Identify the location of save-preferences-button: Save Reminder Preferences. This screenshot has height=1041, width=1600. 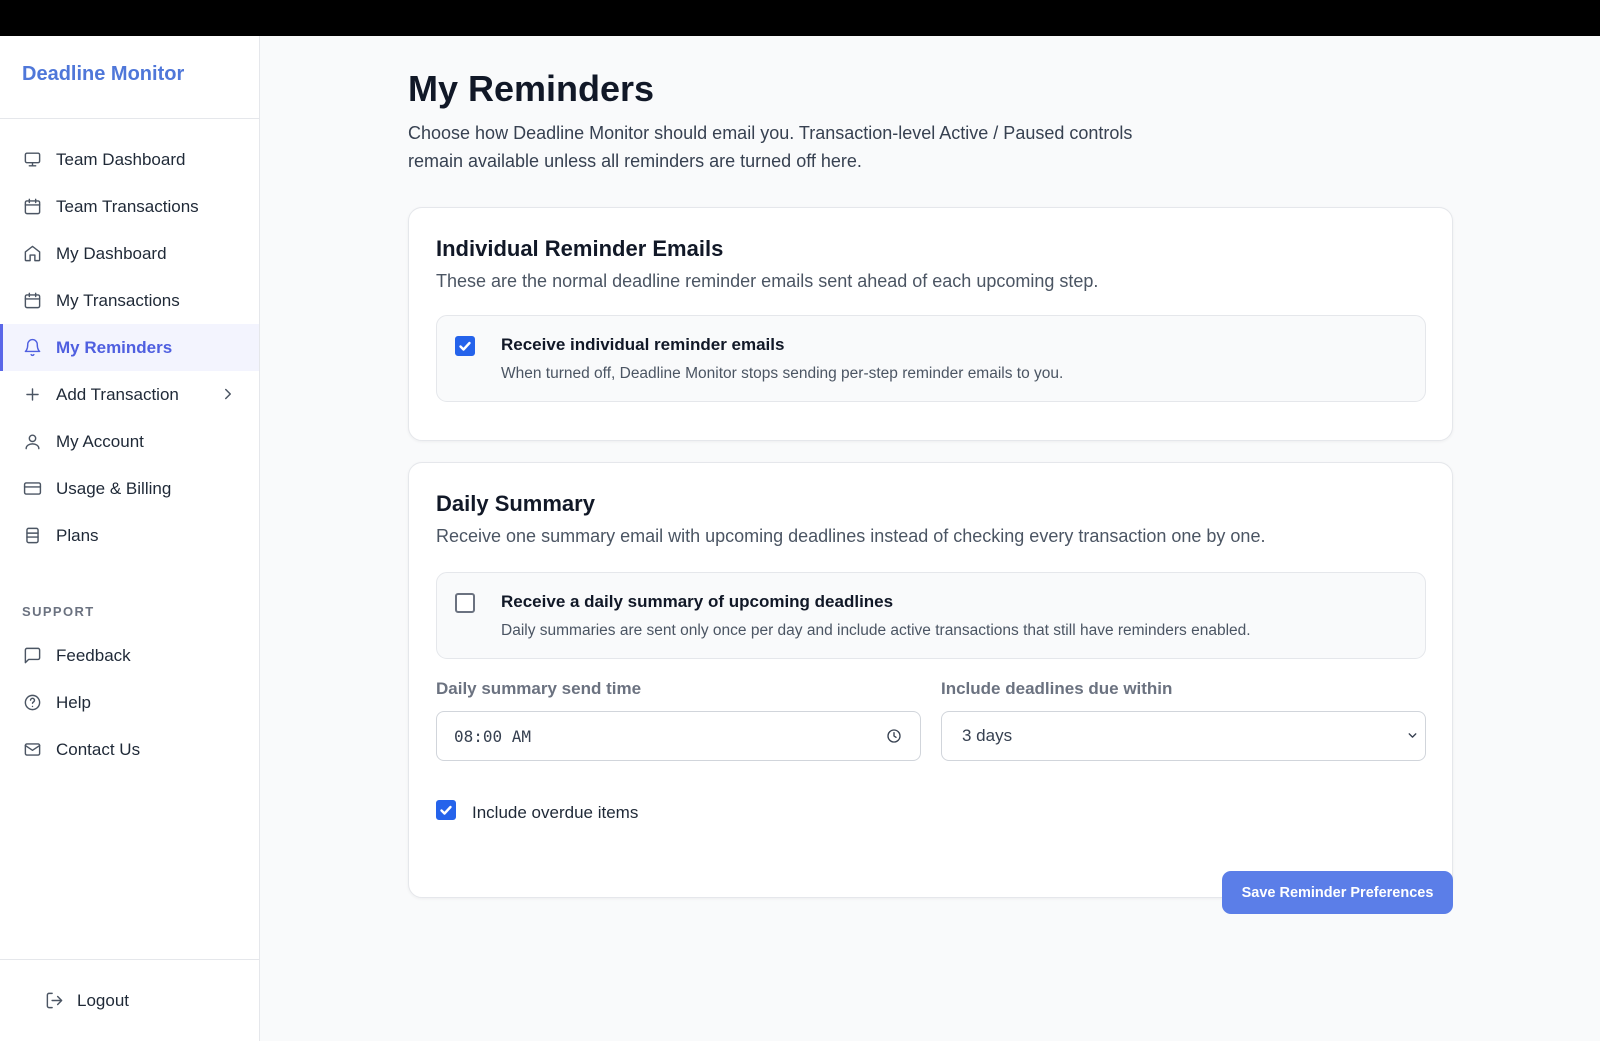
(1337, 892).